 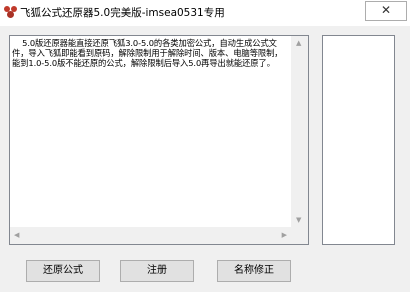 What do you see at coordinates (358, 140) in the screenshot?
I see `side-list-box` at bounding box center [358, 140].